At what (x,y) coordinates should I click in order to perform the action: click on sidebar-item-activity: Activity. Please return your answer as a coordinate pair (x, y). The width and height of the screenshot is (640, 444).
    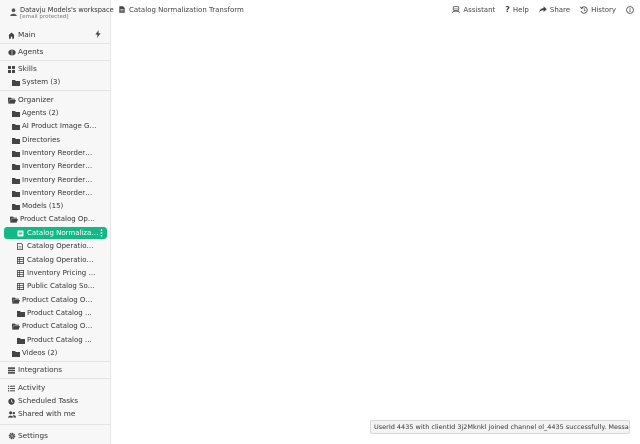
    Looking at the image, I should click on (58, 388).